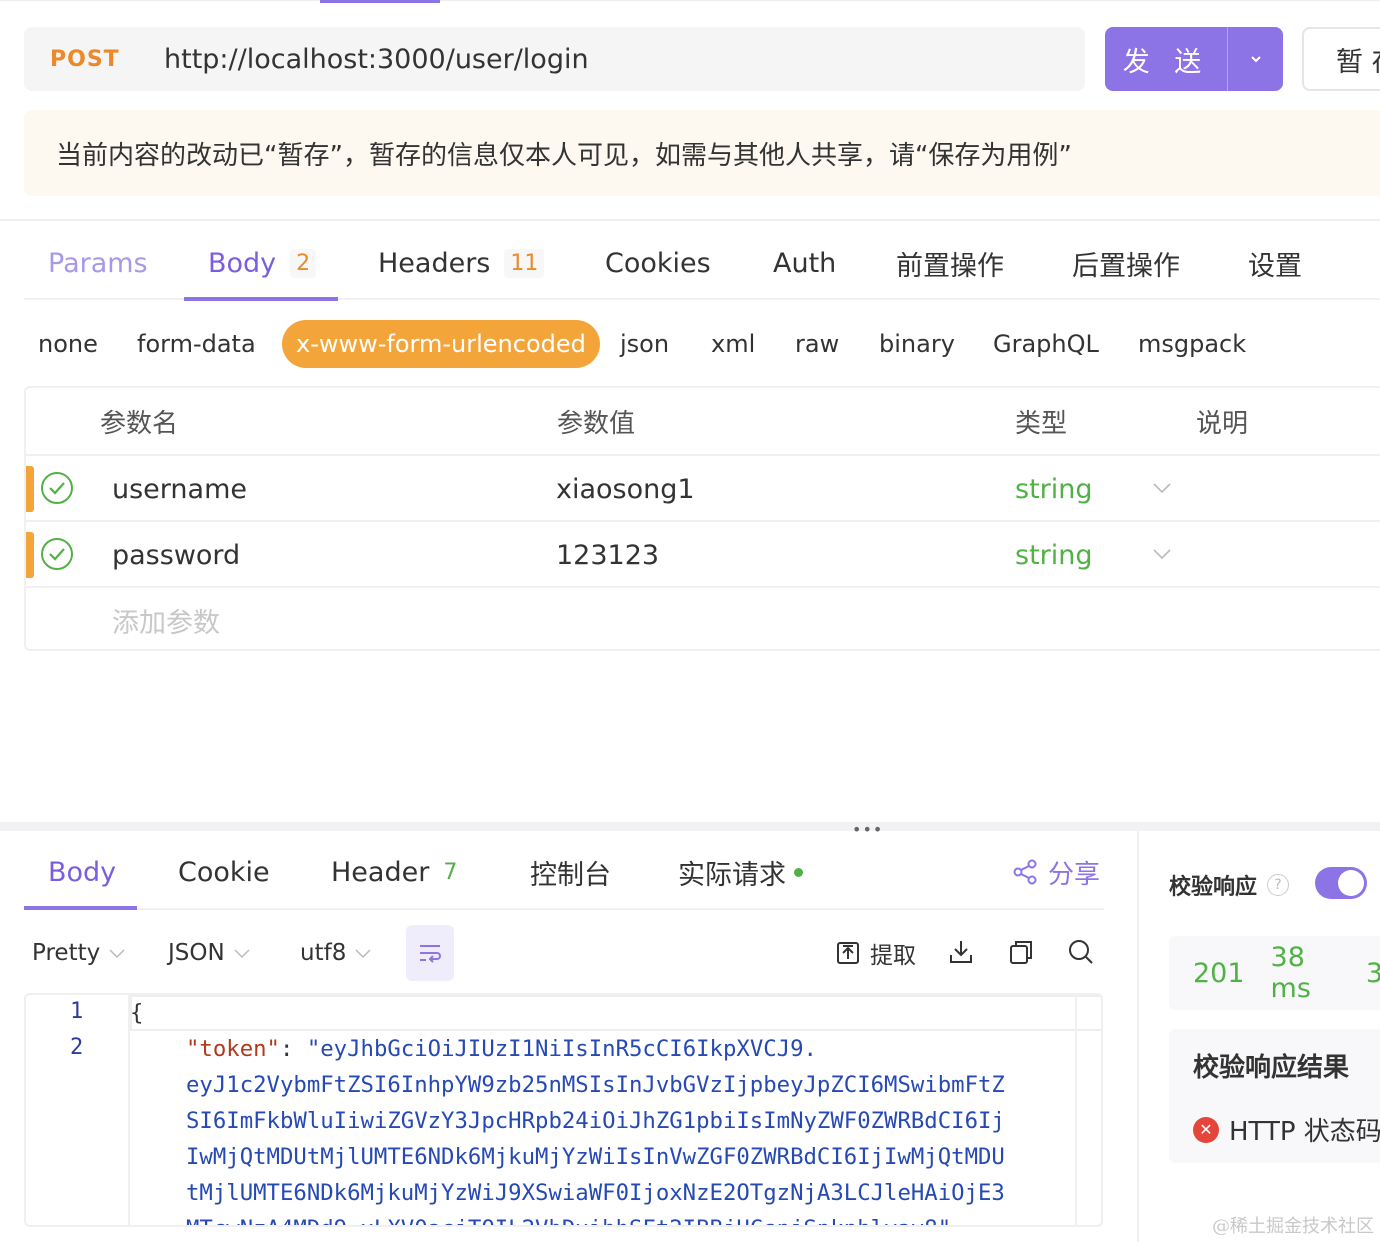 The width and height of the screenshot is (1380, 1242). What do you see at coordinates (658, 263) in the screenshot?
I see `tab-cookies: Cookies` at bounding box center [658, 263].